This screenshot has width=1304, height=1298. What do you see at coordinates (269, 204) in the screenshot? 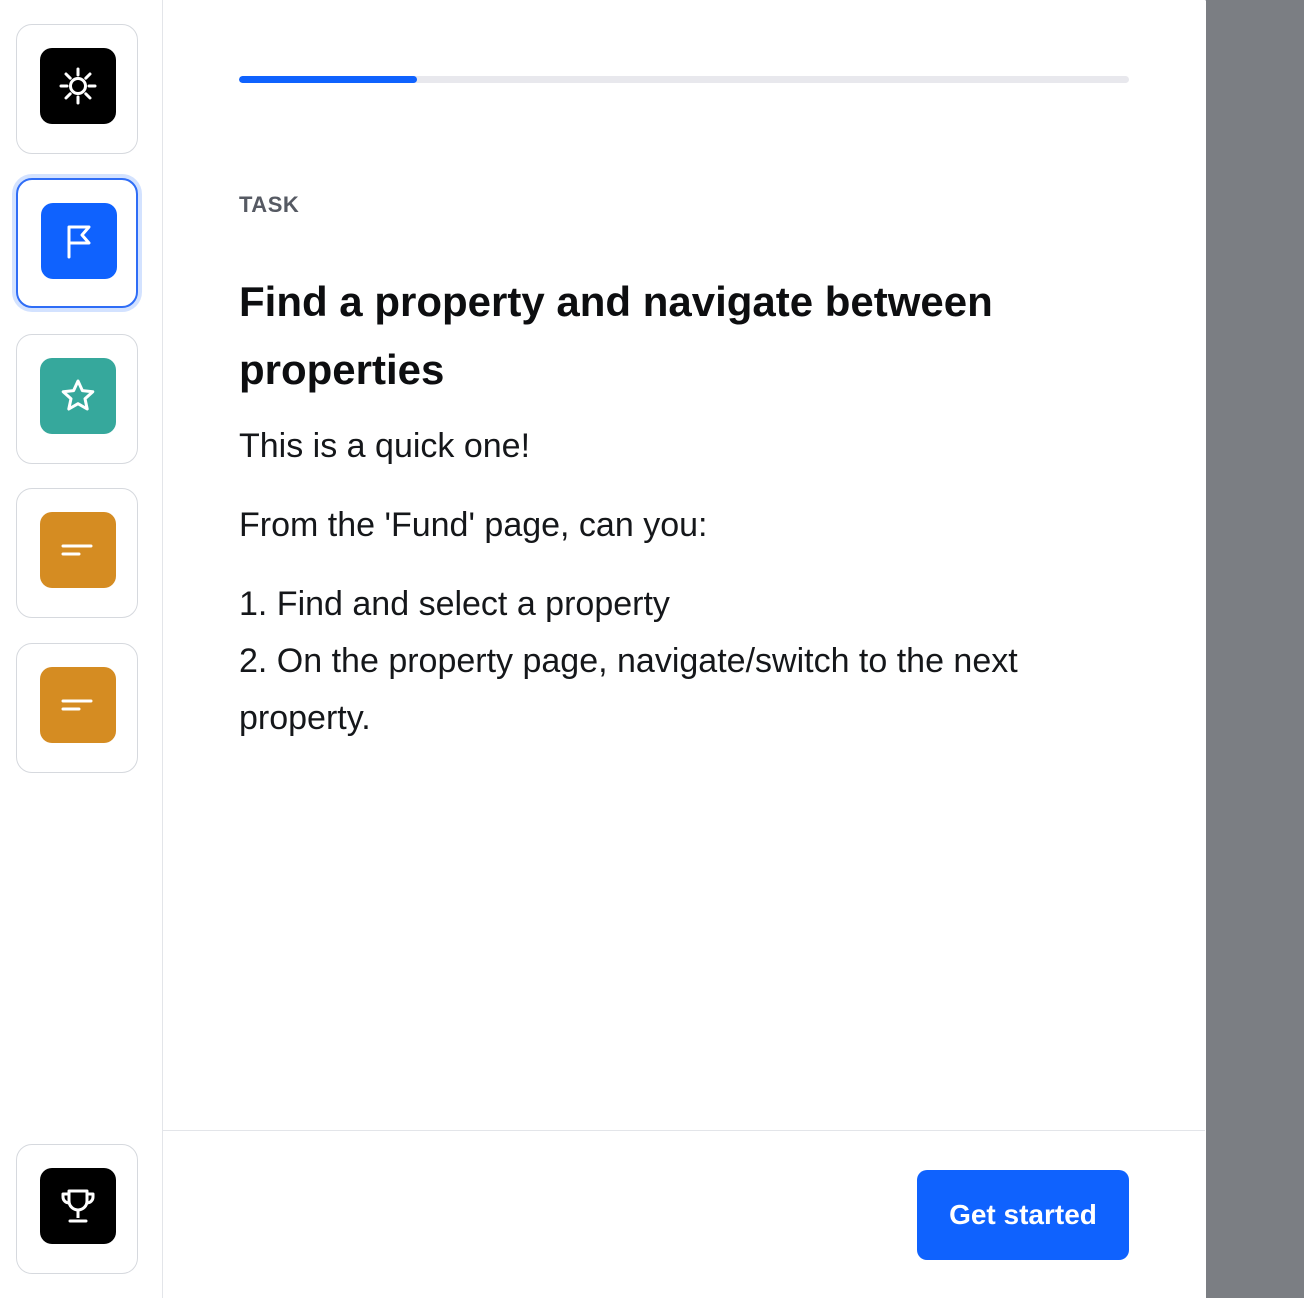
I see `task-eyebrow: TASK` at bounding box center [269, 204].